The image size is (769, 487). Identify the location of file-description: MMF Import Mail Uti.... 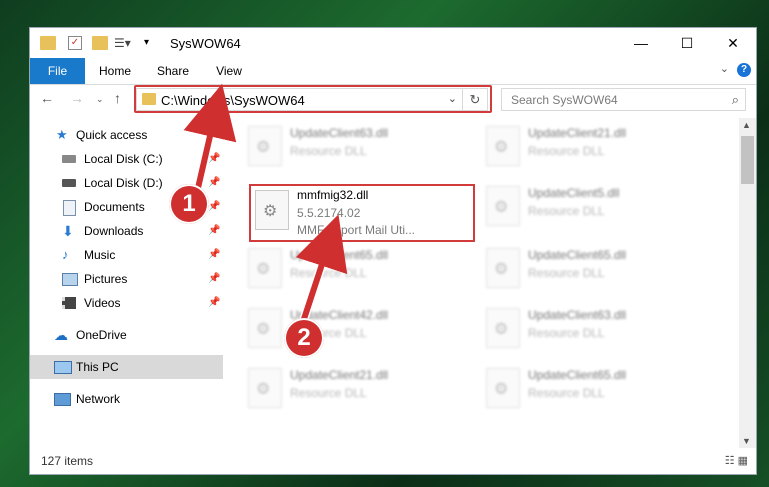
(356, 230).